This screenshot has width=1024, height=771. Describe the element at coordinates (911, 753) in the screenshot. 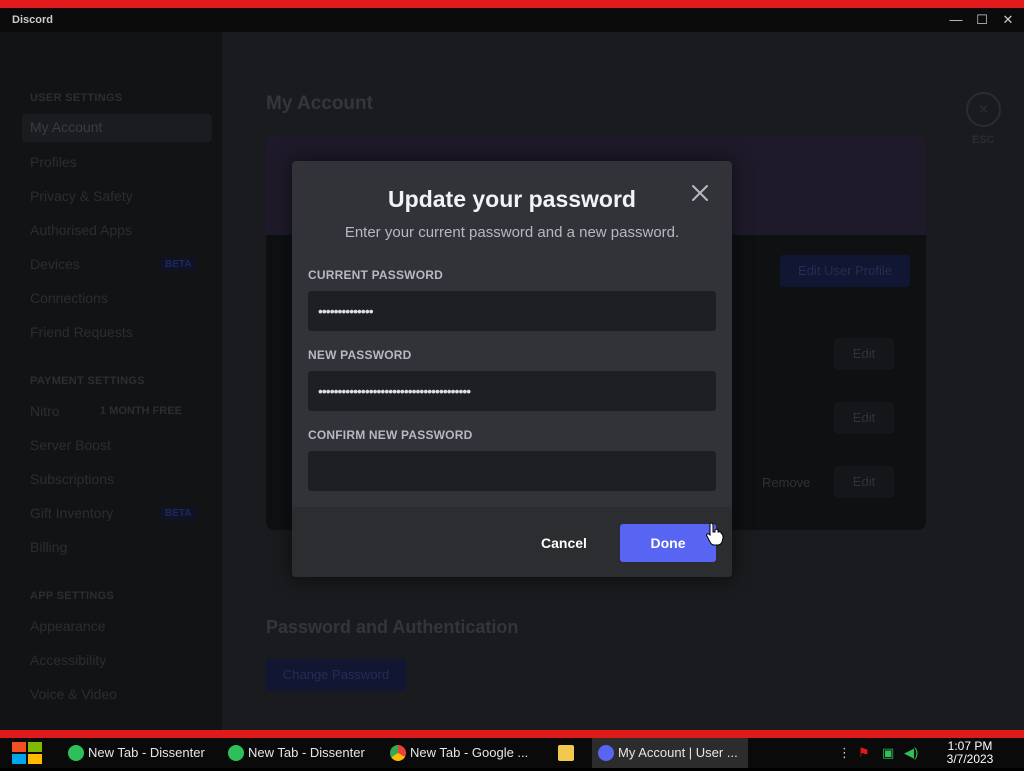

I see `volume-icon: ◀)` at that location.